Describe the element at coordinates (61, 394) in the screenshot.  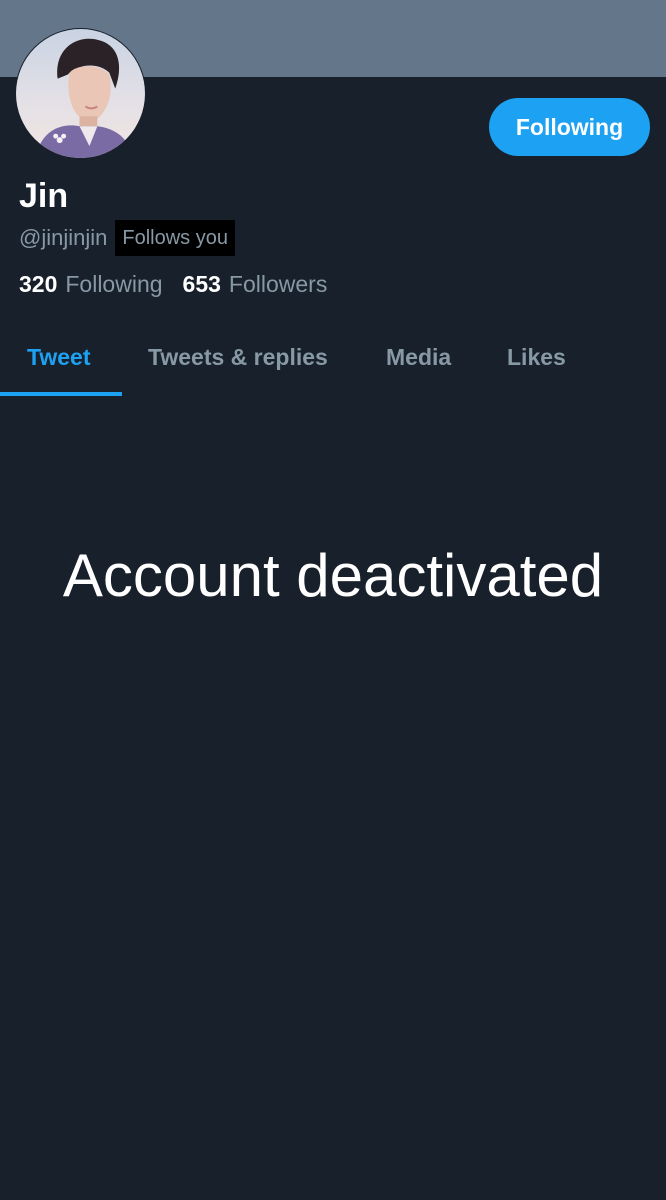
I see `active-tab-indicator` at that location.